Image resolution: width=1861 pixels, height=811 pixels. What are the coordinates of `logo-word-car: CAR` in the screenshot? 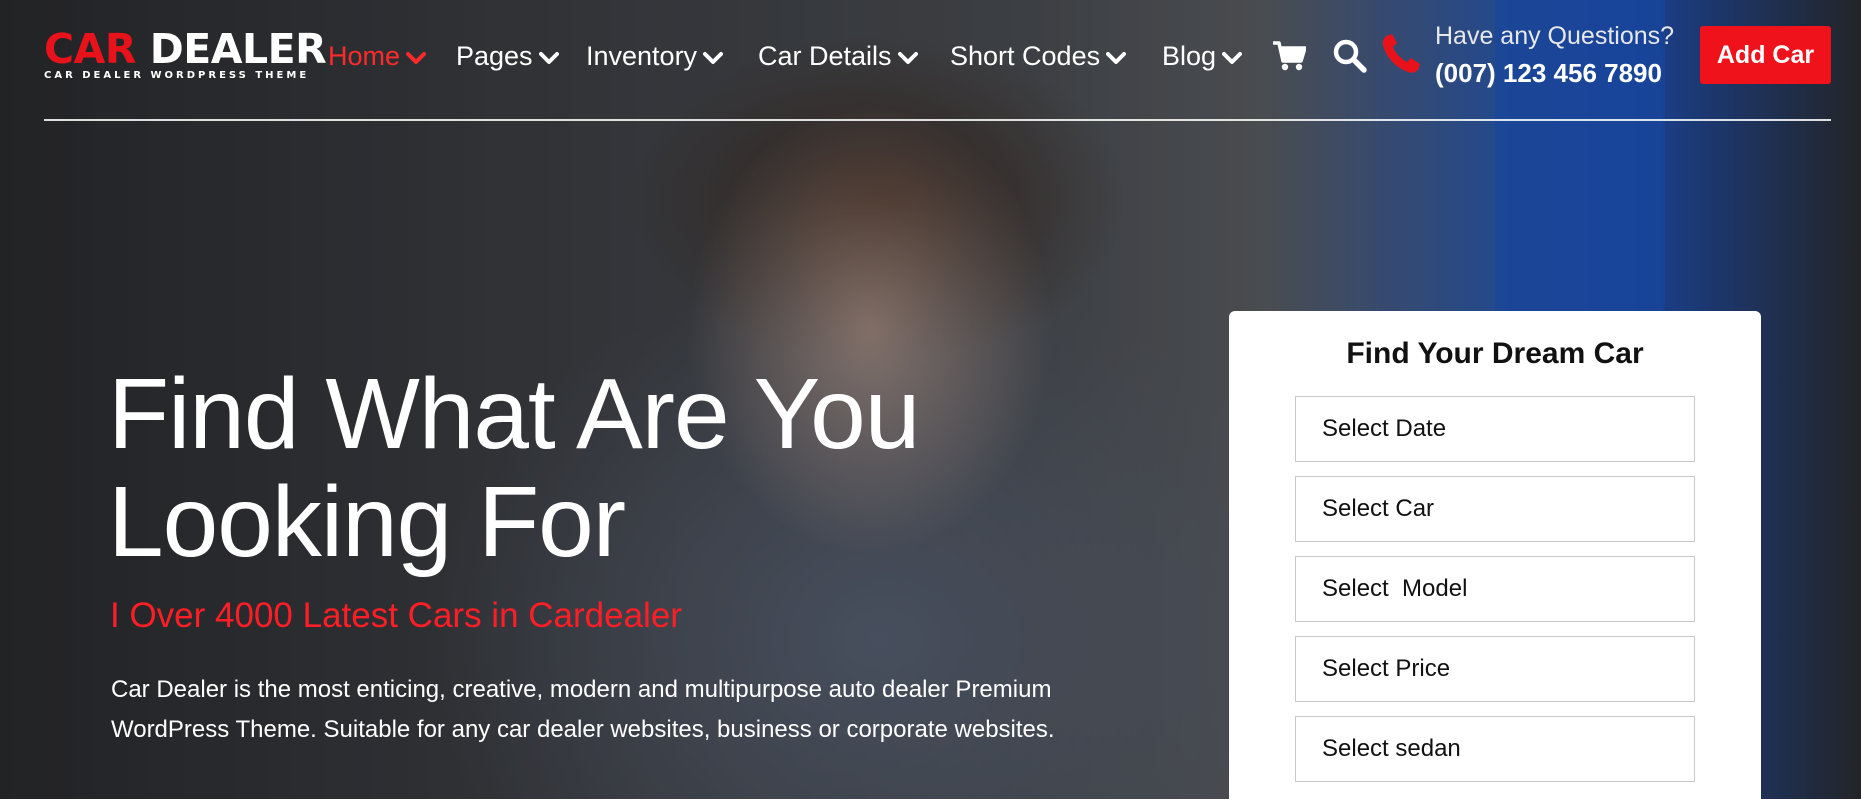 It's located at (90, 49).